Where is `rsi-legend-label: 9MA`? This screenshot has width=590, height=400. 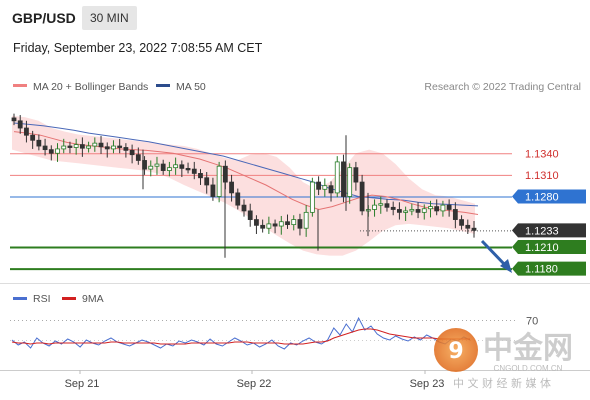
rsi-legend-label: 9MA is located at coordinates (93, 299).